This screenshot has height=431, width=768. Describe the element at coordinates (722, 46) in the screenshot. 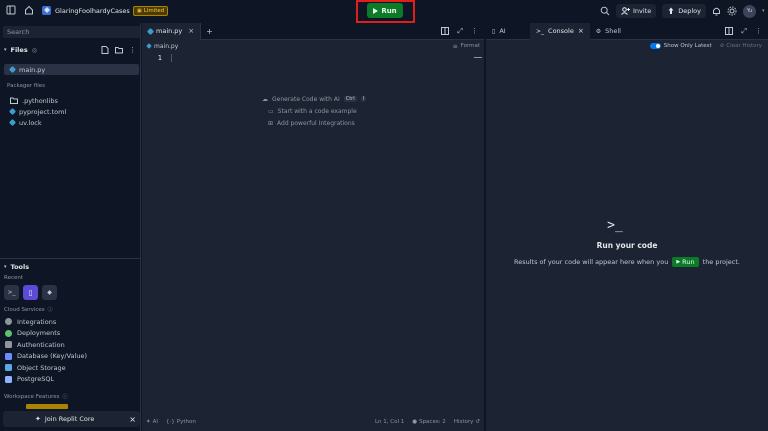

I see `clear-icon: ⊘` at that location.